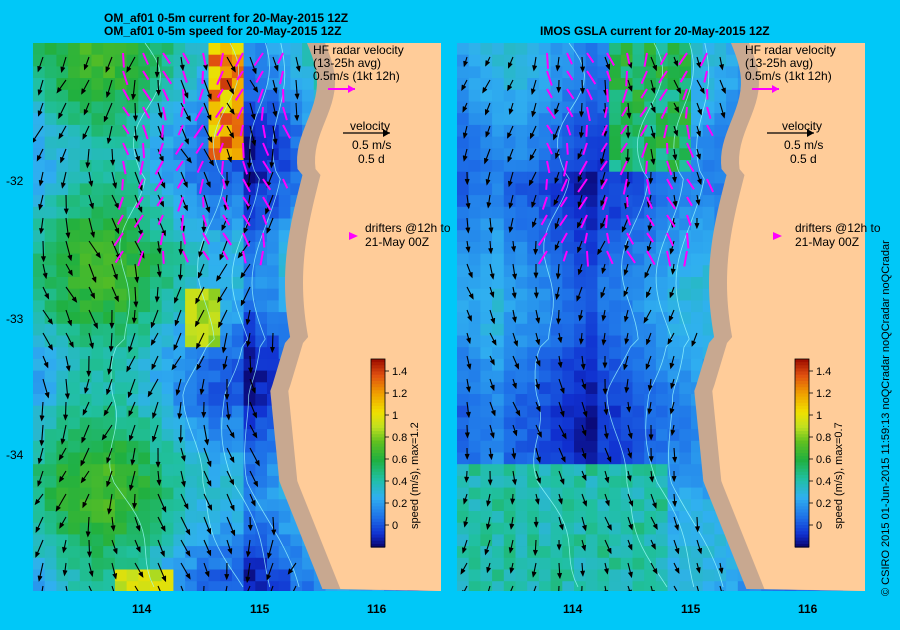 This screenshot has width=900, height=630. Describe the element at coordinates (15, 319) in the screenshot. I see `y-tick-label: -33` at that location.